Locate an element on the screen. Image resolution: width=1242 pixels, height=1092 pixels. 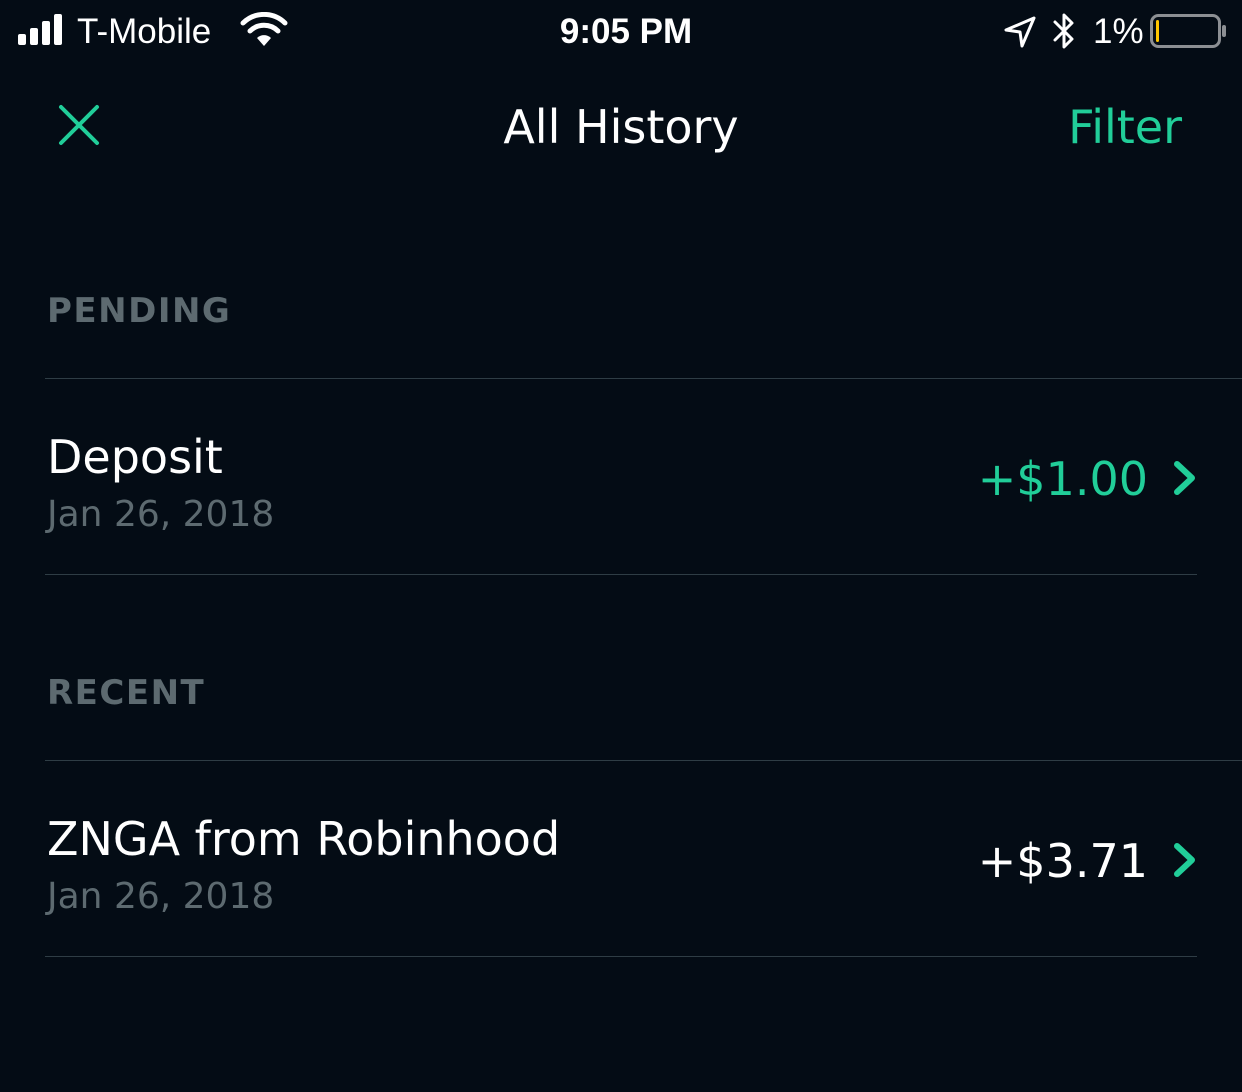
section-header-recent: RECENT is located at coordinates (126, 693).